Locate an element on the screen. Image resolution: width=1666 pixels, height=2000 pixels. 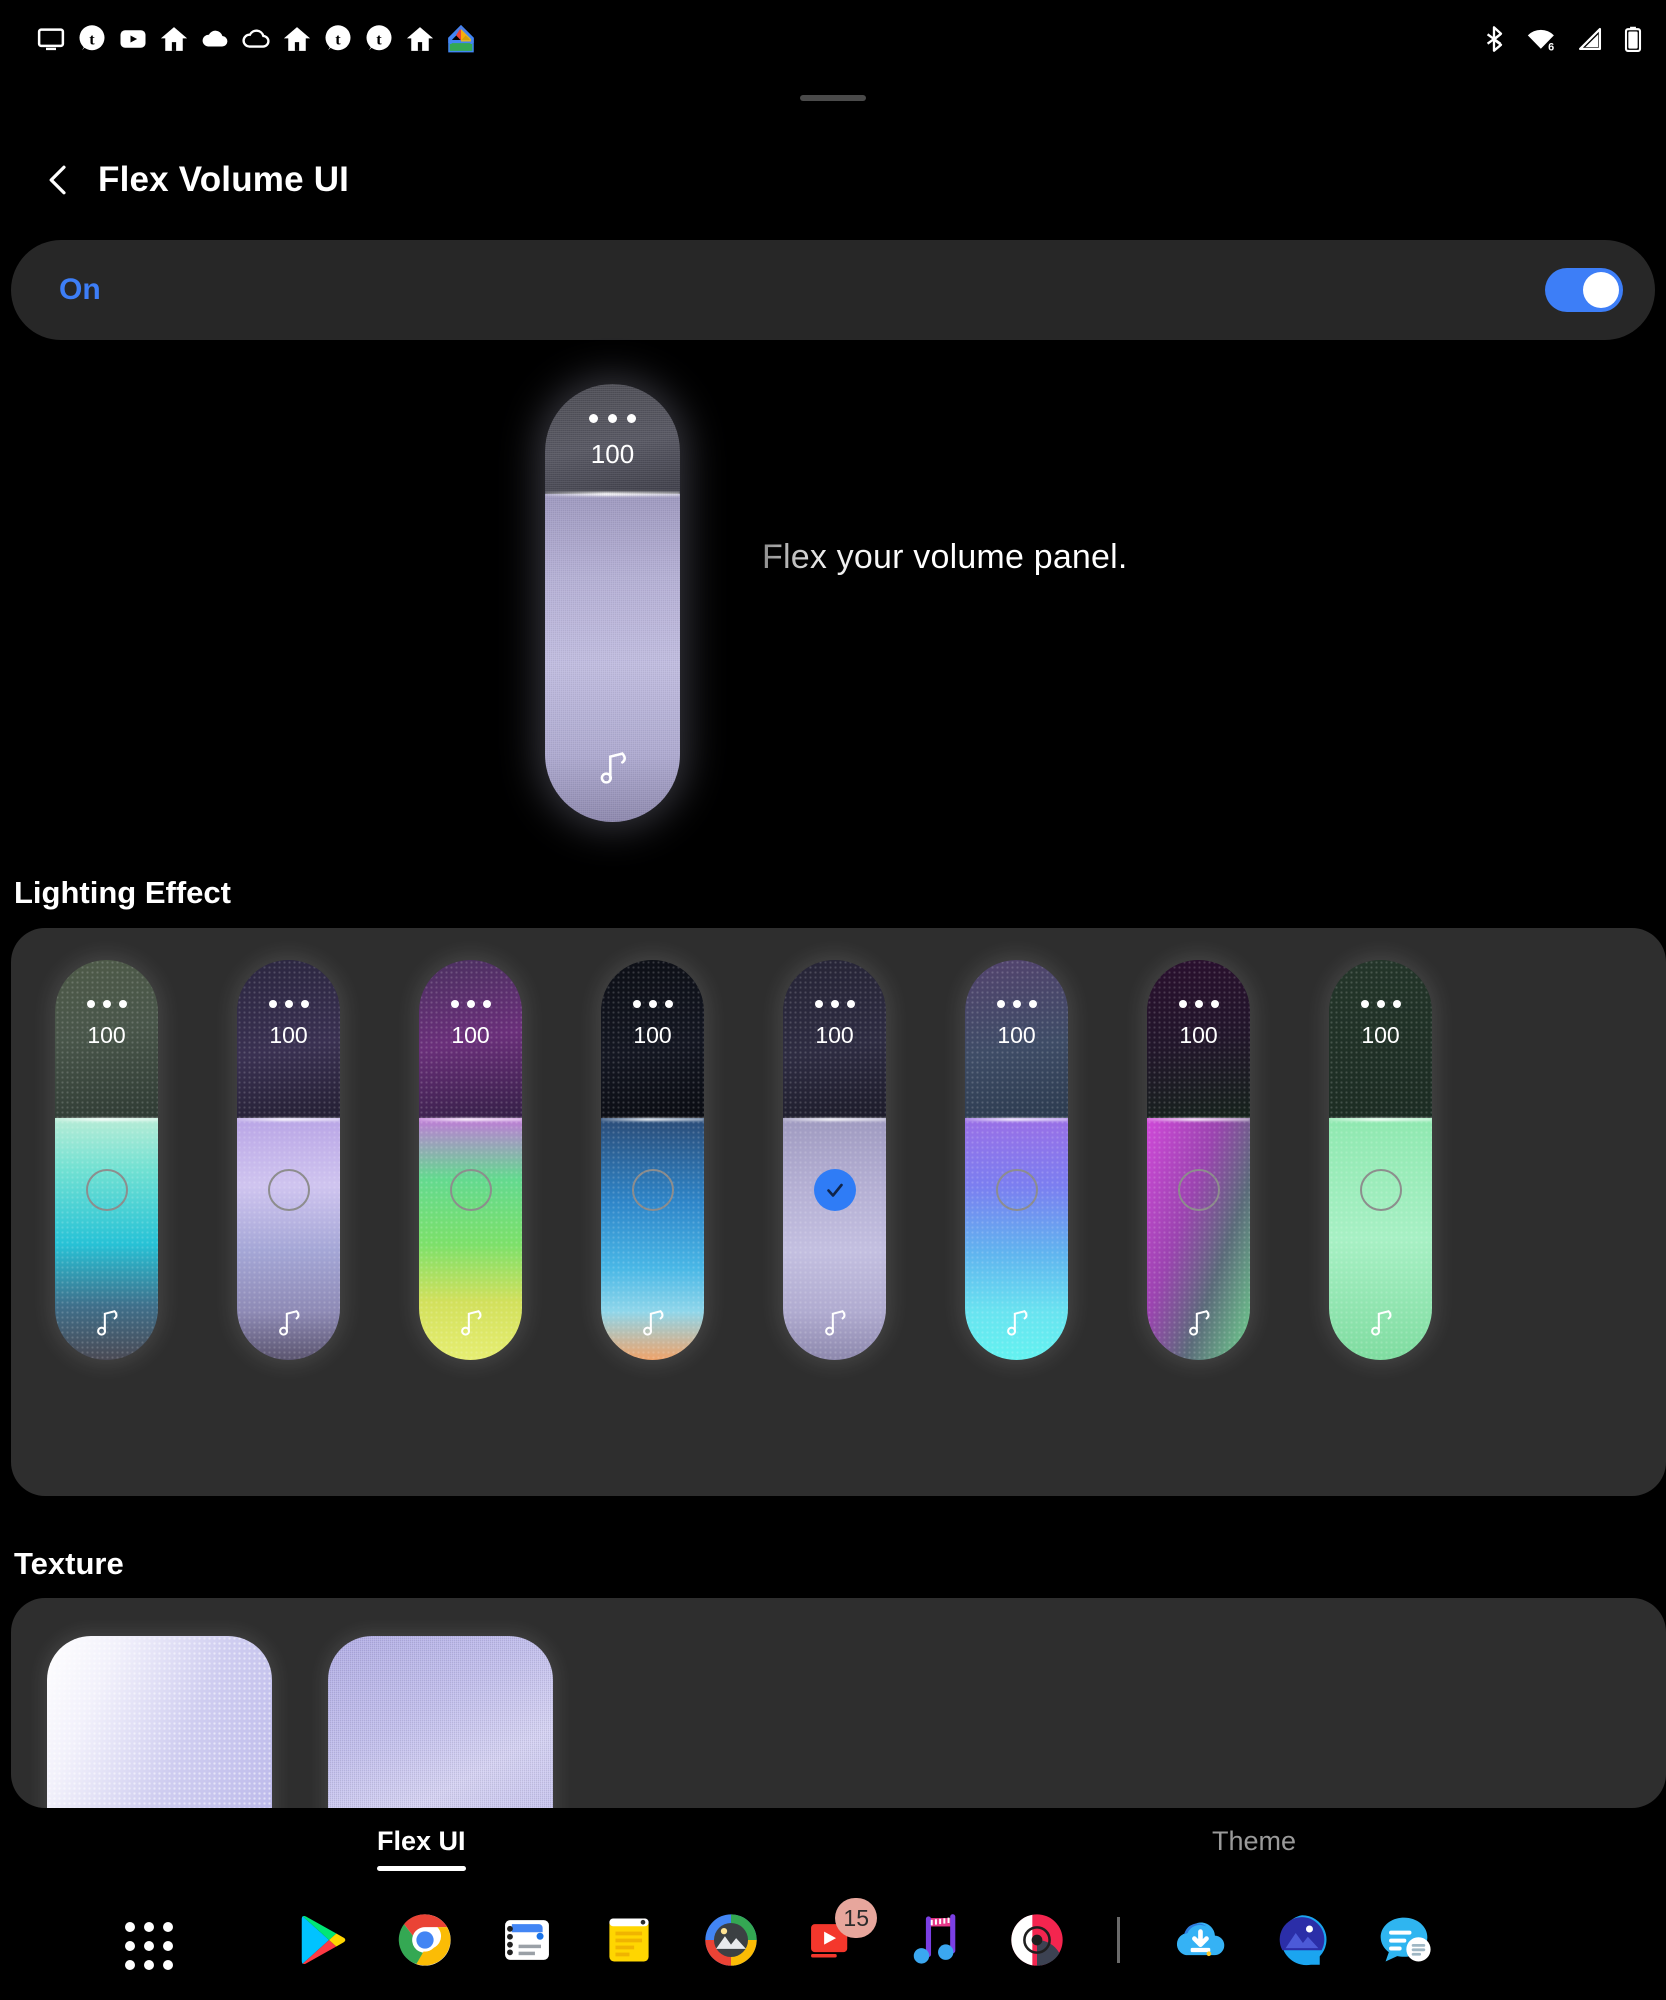
tab-theme: Theme is located at coordinates (1254, 1841).